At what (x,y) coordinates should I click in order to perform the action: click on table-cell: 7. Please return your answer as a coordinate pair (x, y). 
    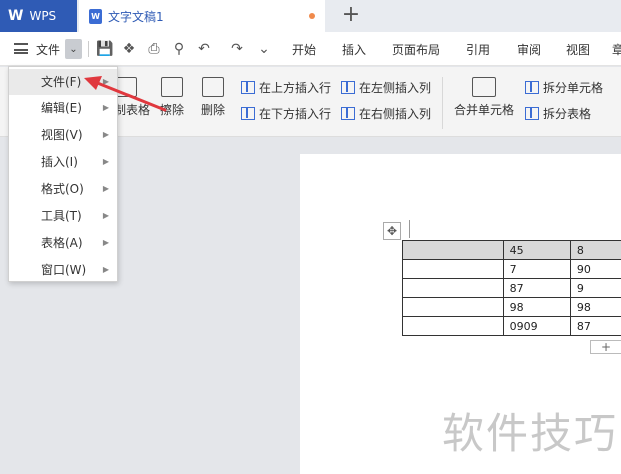
    Looking at the image, I should click on (536, 269).